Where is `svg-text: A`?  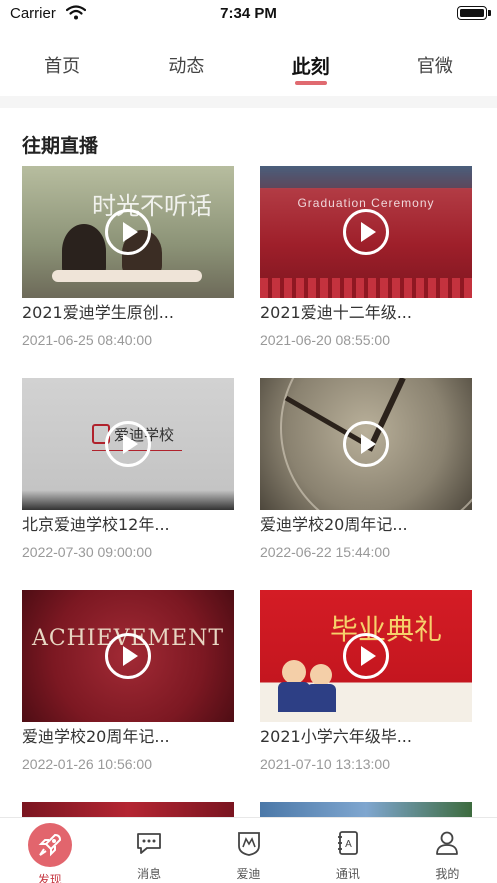
svg-text: A is located at coordinates (348, 844).